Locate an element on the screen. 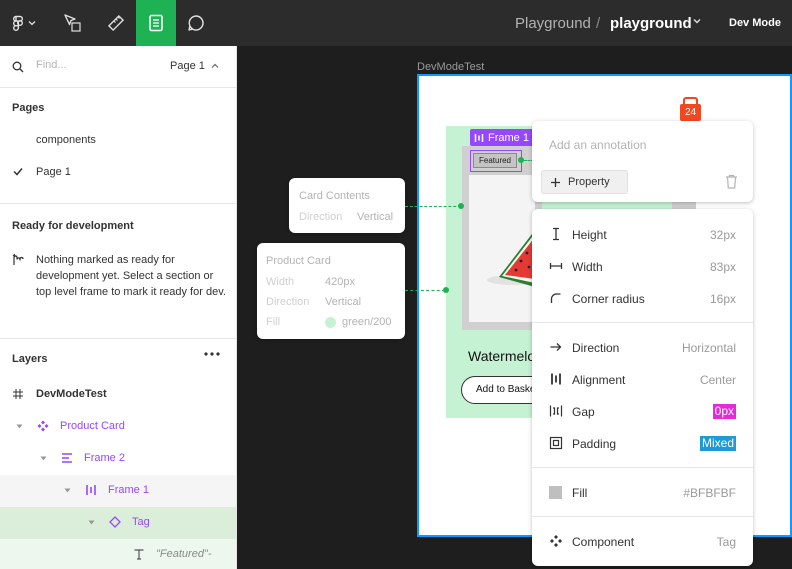  height-icon is located at coordinates (556, 234).